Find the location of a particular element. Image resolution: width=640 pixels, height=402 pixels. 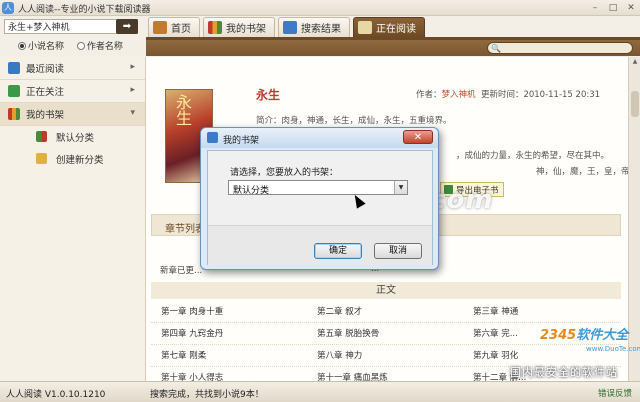

sidebar-item-bookshelf: 我的书架 ▾ is located at coordinates (72, 114).